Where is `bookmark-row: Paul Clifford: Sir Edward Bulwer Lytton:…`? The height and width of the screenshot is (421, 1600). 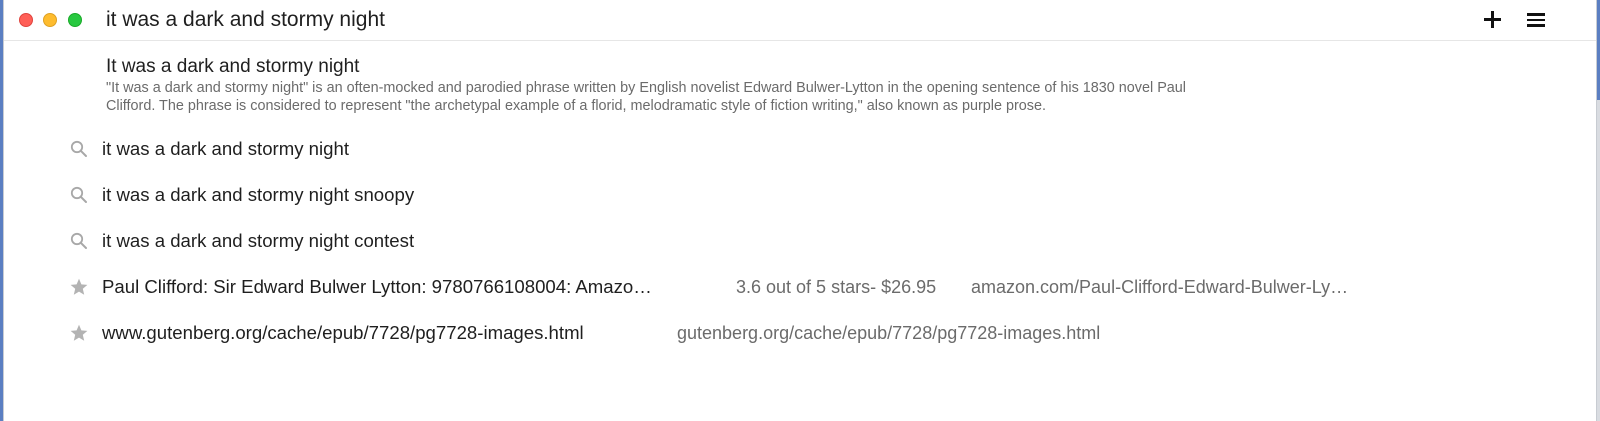 bookmark-row: Paul Clifford: Sir Edward Bulwer Lytton:… is located at coordinates (784, 287).